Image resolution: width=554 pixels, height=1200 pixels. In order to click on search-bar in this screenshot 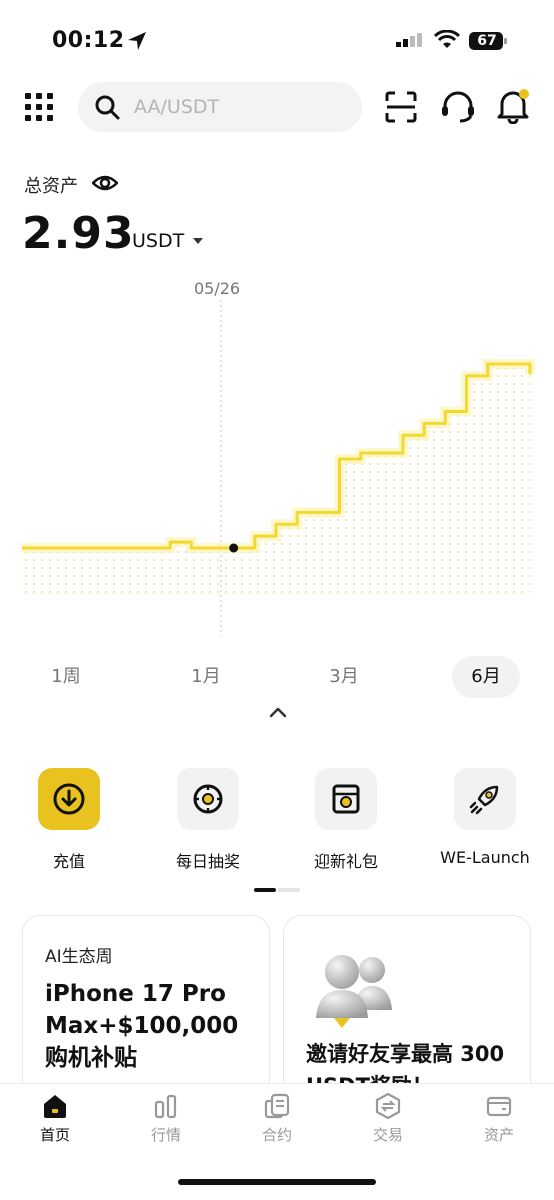, I will do `click(220, 107)`.